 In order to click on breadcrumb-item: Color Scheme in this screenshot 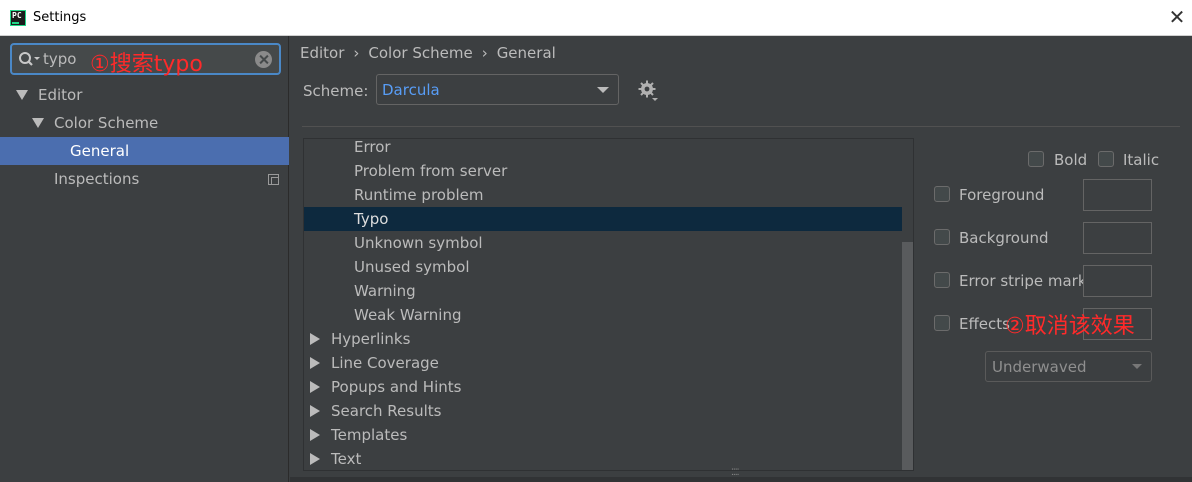, I will do `click(420, 53)`.